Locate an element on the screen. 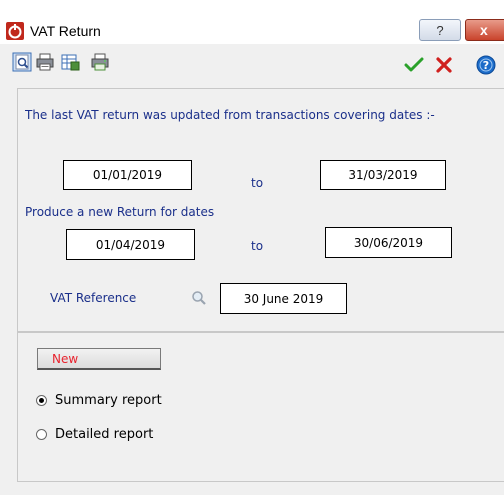 The height and width of the screenshot is (495, 504). last-to-date-field: 31/03/2019 is located at coordinates (383, 175).